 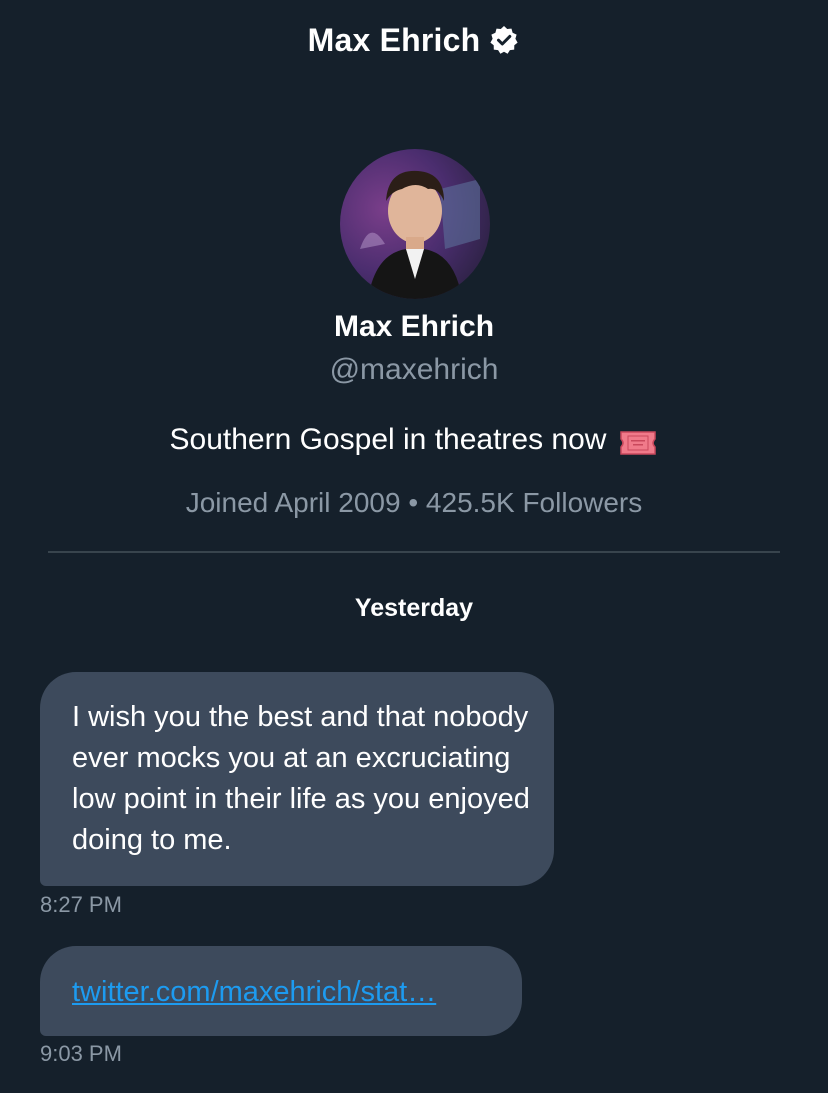 I want to click on profile-meta: Joined April 2009 • 425.5K Followers, so click(x=414, y=503).